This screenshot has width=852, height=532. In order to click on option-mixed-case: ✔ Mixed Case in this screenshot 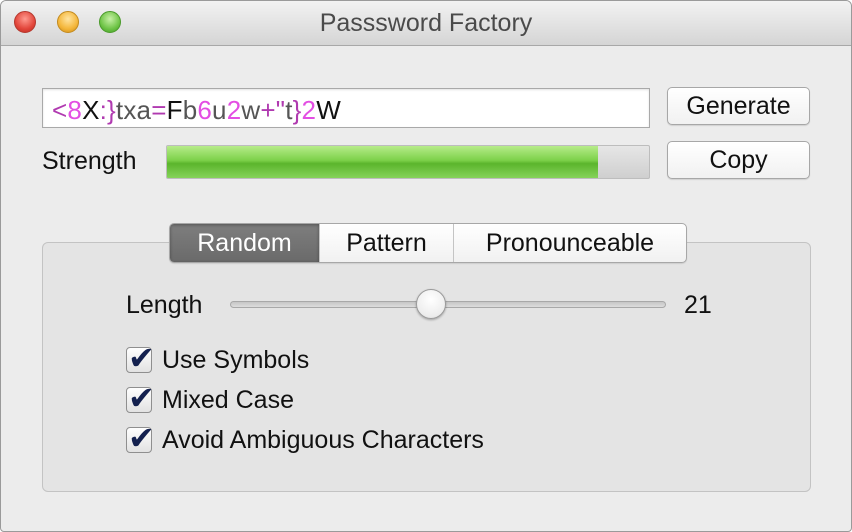, I will do `click(210, 398)`.